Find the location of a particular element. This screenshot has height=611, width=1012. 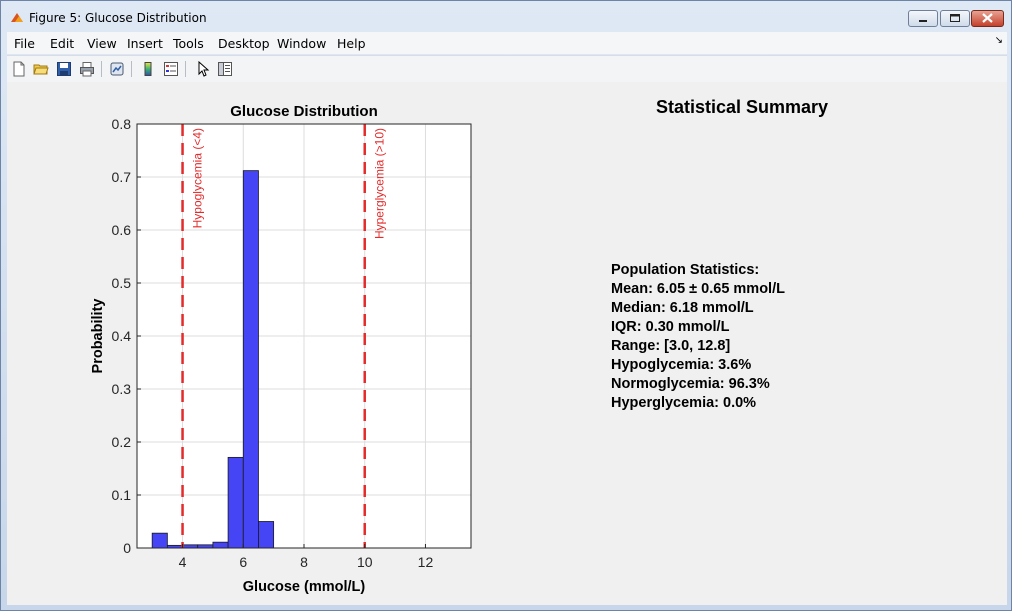

stats-normoglycemia: Normoglycemia: 96.3% is located at coordinates (690, 384).